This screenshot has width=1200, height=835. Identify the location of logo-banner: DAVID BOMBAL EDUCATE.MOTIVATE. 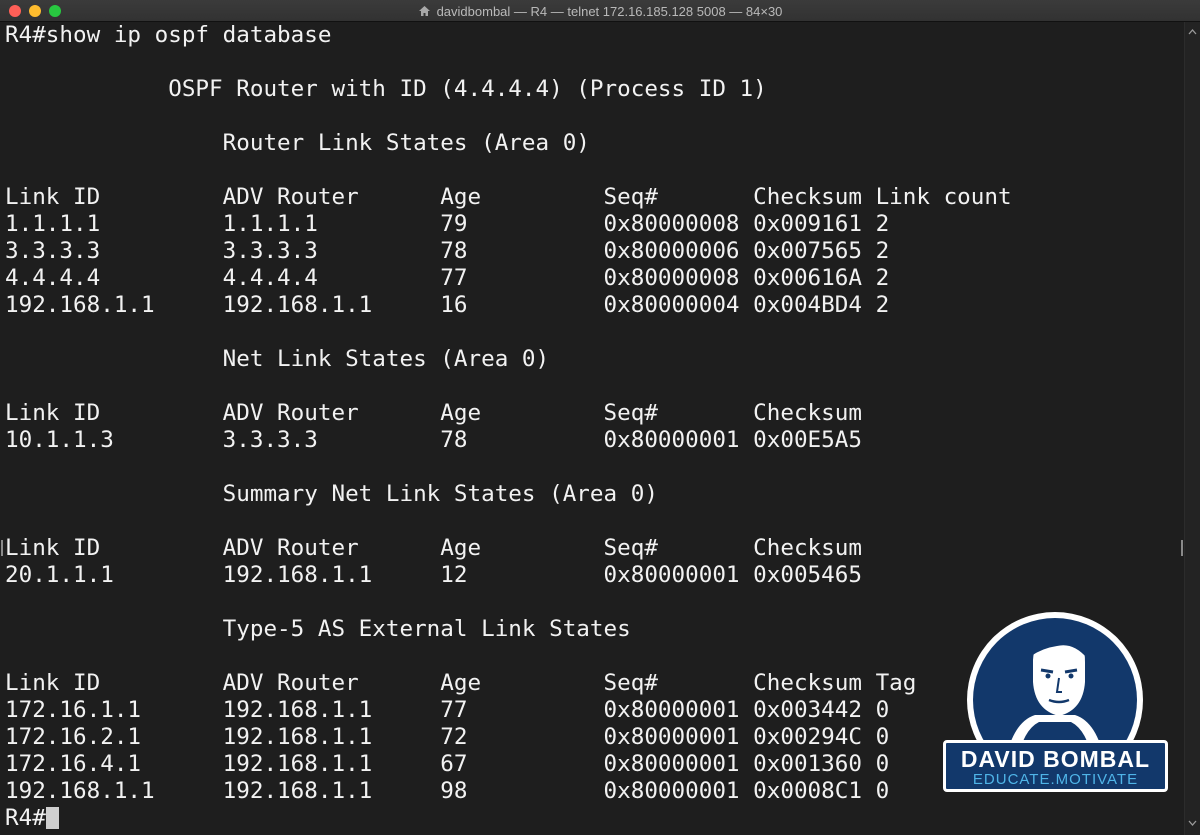
(1055, 766).